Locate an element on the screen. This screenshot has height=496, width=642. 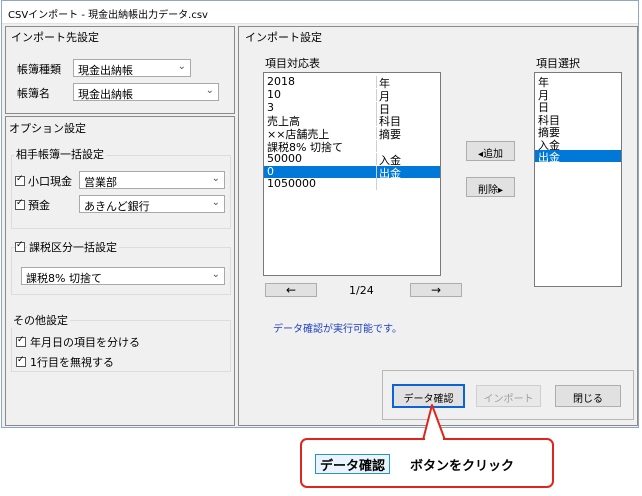
mapping-row: 課税8% 切捨て is located at coordinates (352, 147).